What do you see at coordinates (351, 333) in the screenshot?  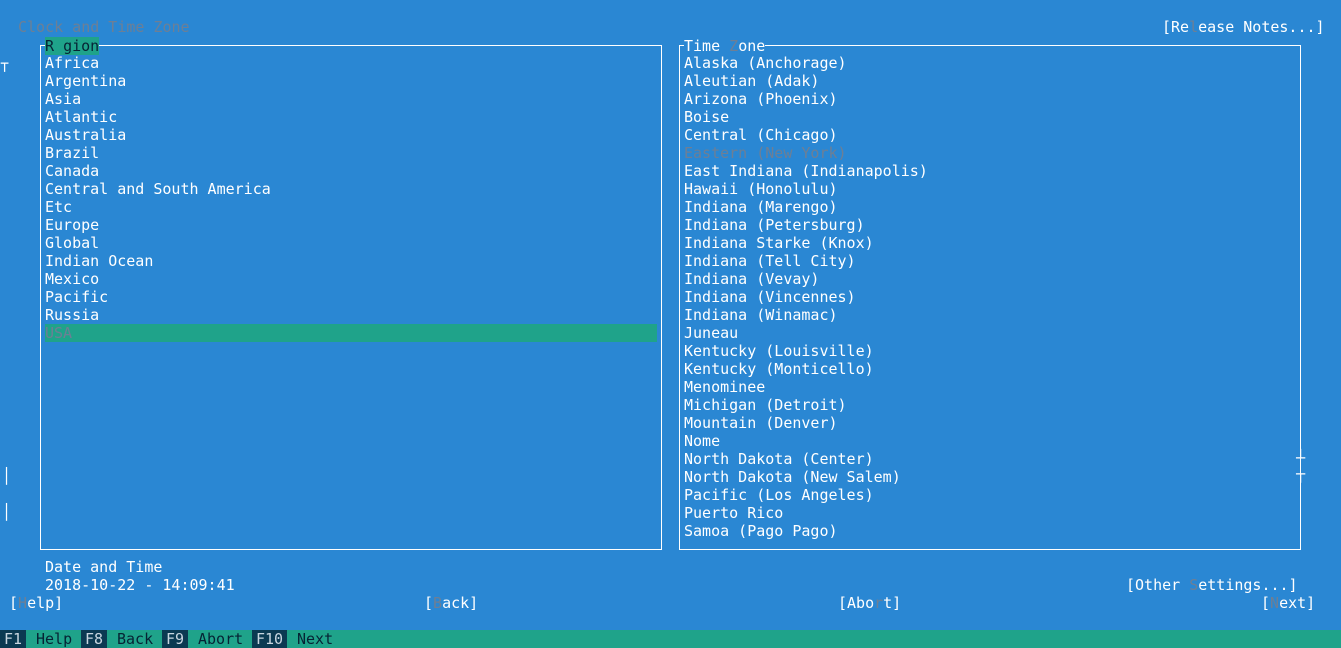 I see `region-list-item: USA` at bounding box center [351, 333].